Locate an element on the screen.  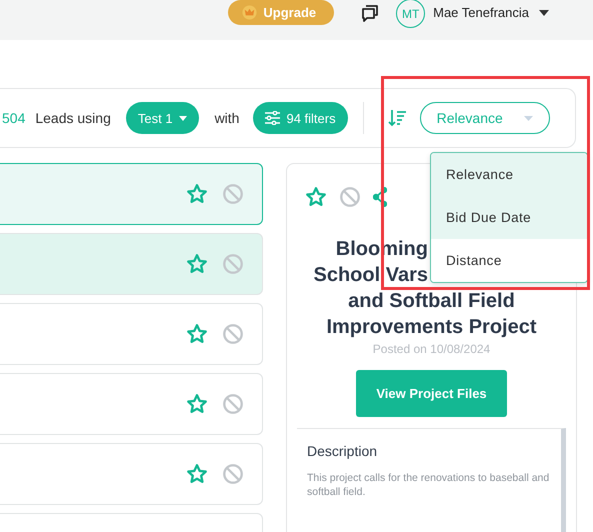
sort-select: Relevance is located at coordinates (485, 118).